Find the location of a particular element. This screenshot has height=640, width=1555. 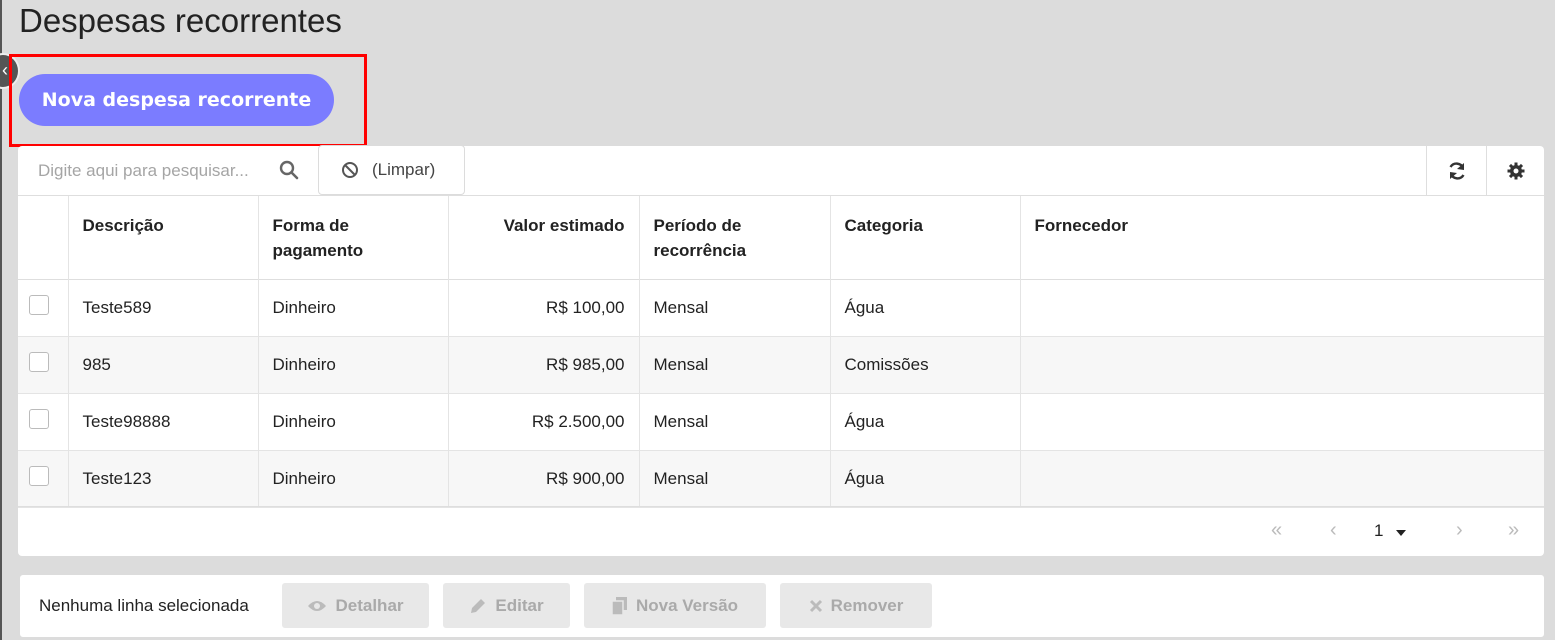

cell-descricao: Teste123 is located at coordinates (163, 478).